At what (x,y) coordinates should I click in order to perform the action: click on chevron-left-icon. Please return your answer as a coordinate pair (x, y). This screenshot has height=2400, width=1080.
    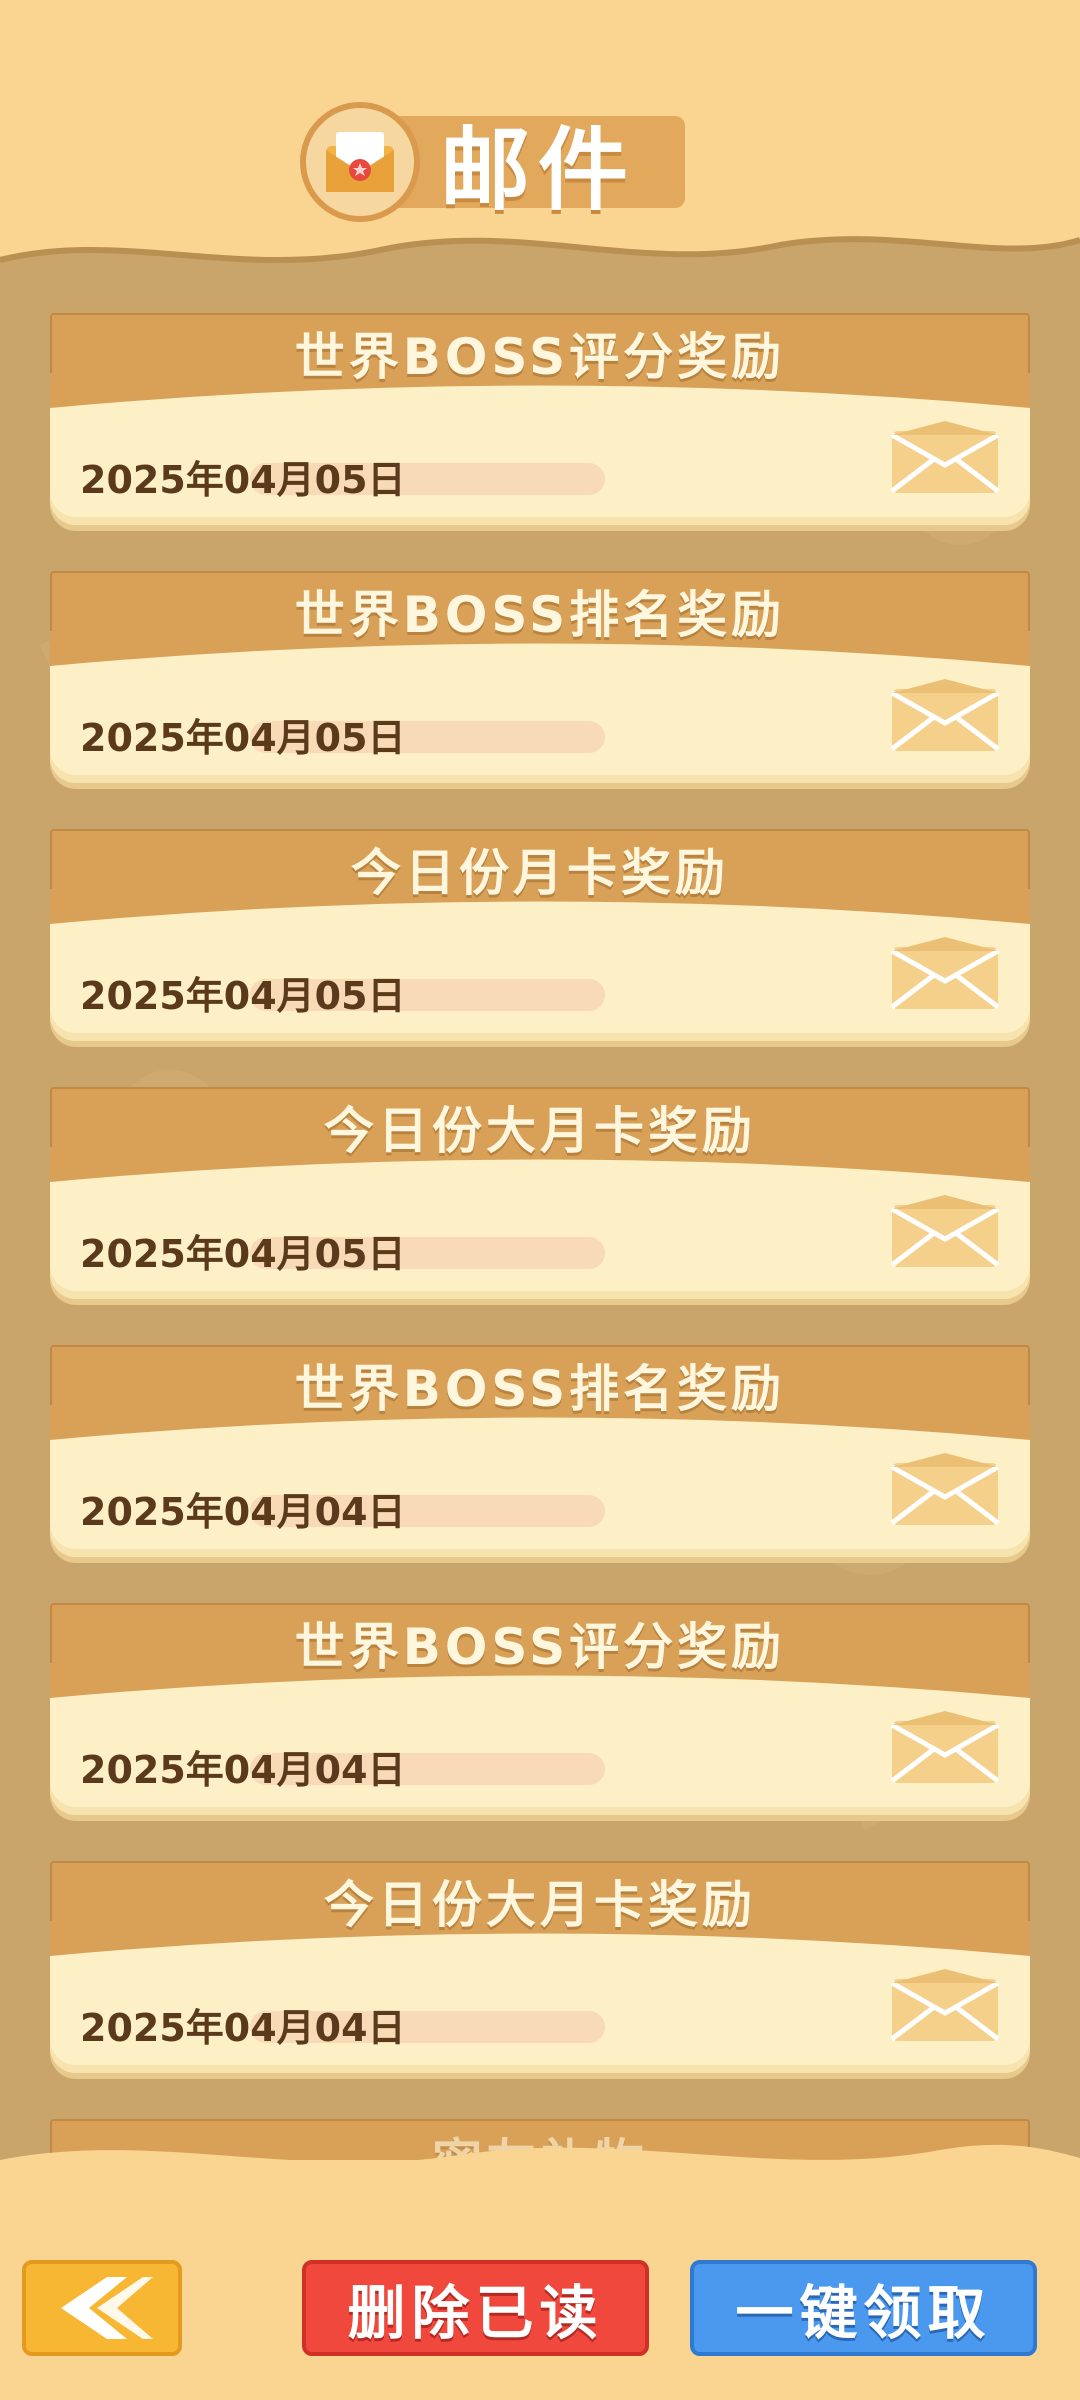
    Looking at the image, I should click on (107, 2308).